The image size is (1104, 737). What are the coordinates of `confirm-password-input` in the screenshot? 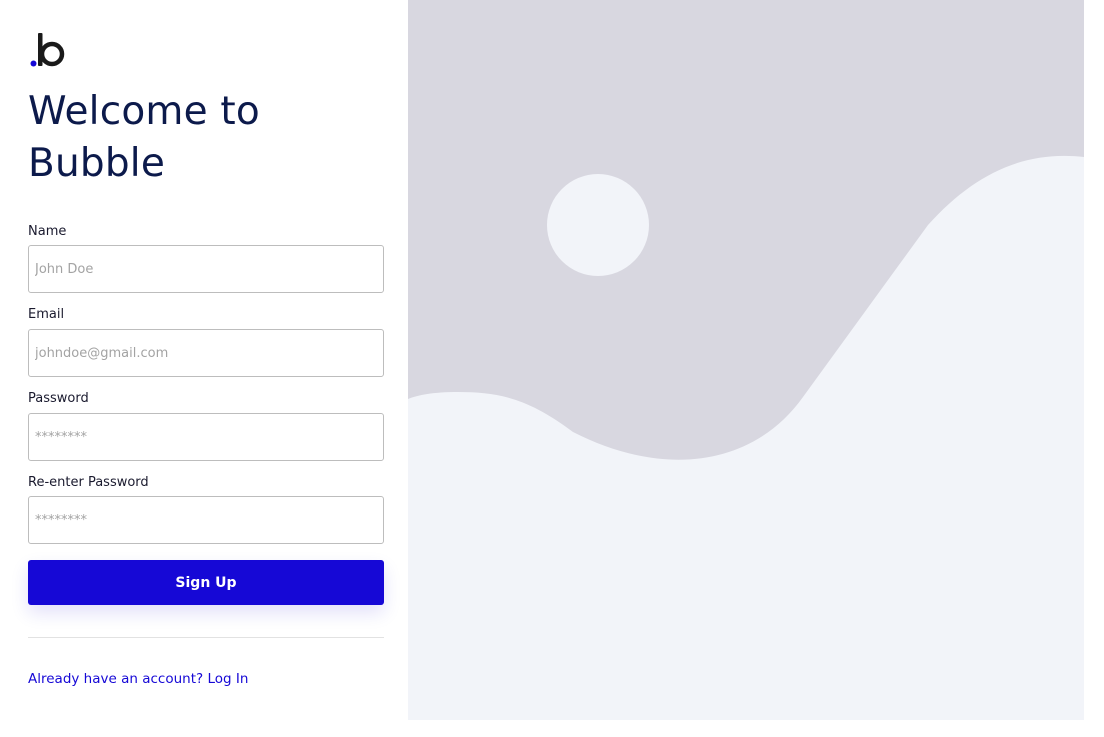 It's located at (206, 520).